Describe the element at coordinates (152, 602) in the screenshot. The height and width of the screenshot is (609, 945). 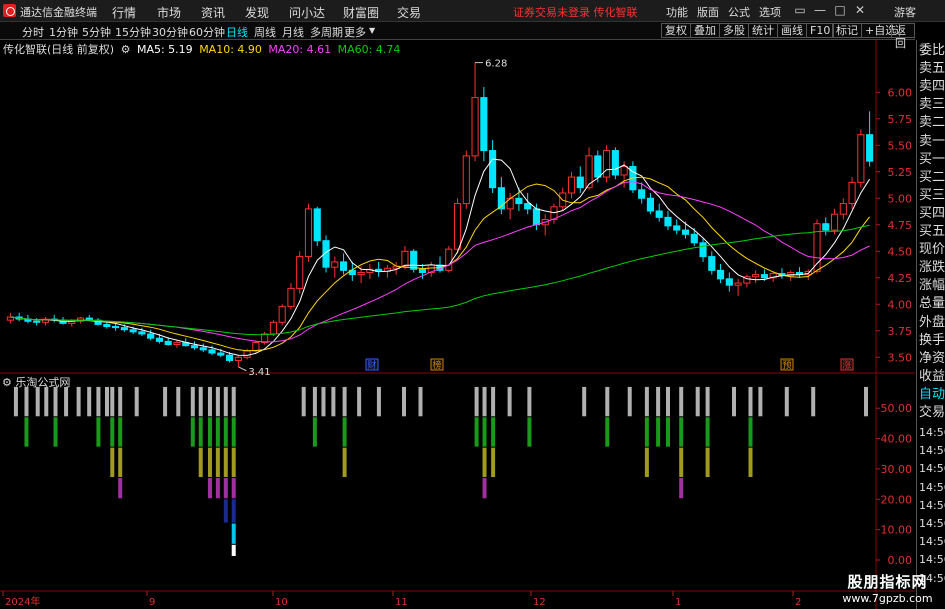
I see `time-tick-label: 9` at that location.